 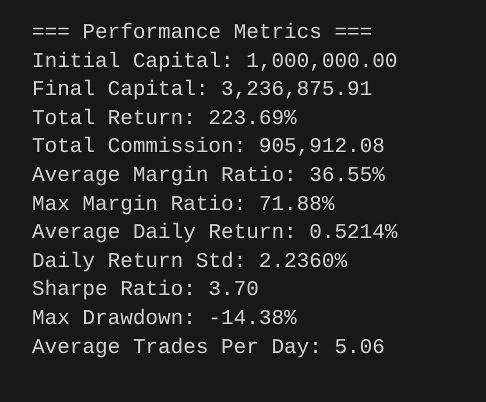 I want to click on output-line: Average Margin Ratio: 36.55%, so click(x=209, y=177).